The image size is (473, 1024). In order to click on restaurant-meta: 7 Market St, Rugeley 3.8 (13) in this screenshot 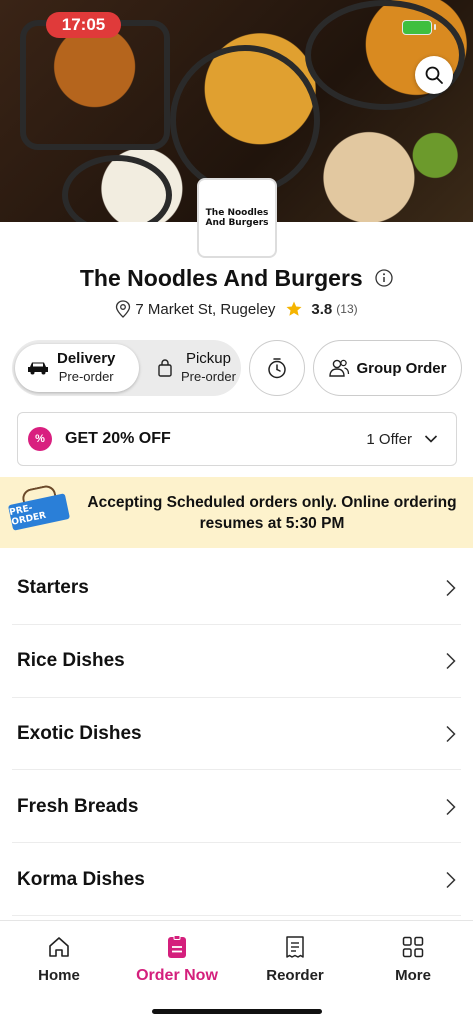, I will do `click(236, 309)`.